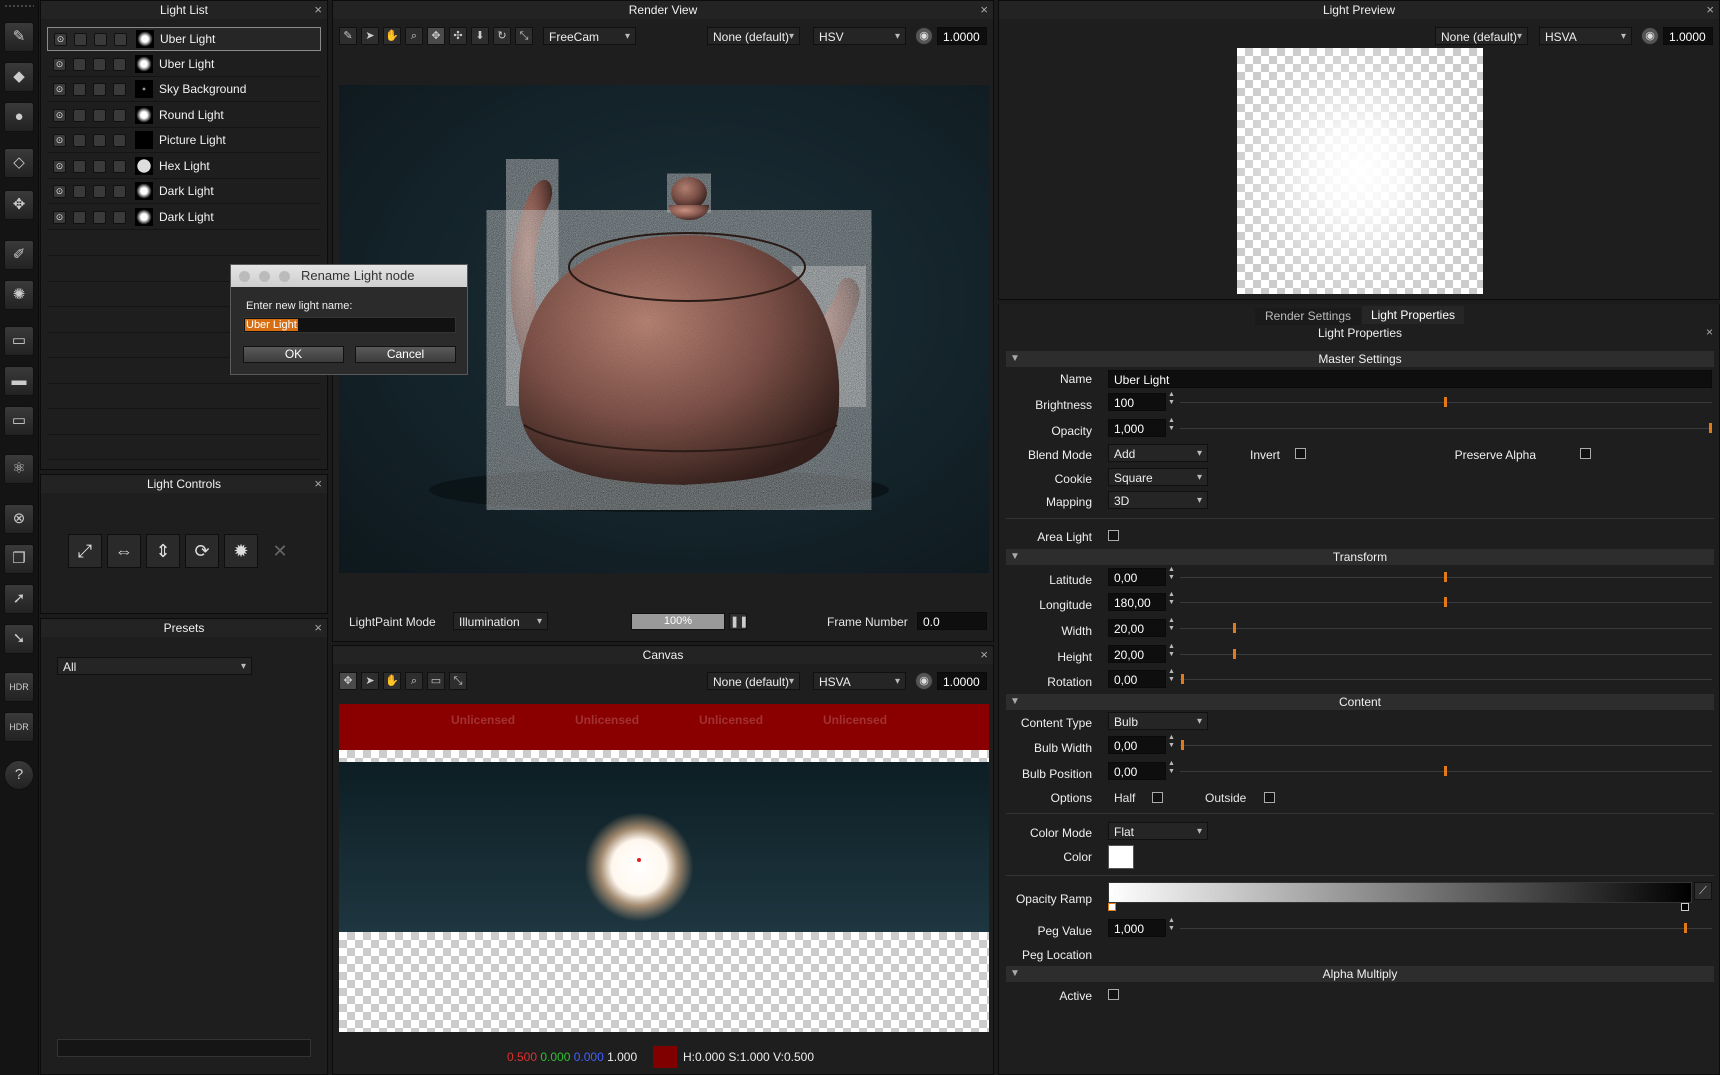 Image resolution: width=1720 pixels, height=1075 pixels. I want to click on preview-exposure-field: 1.0000, so click(1688, 36).